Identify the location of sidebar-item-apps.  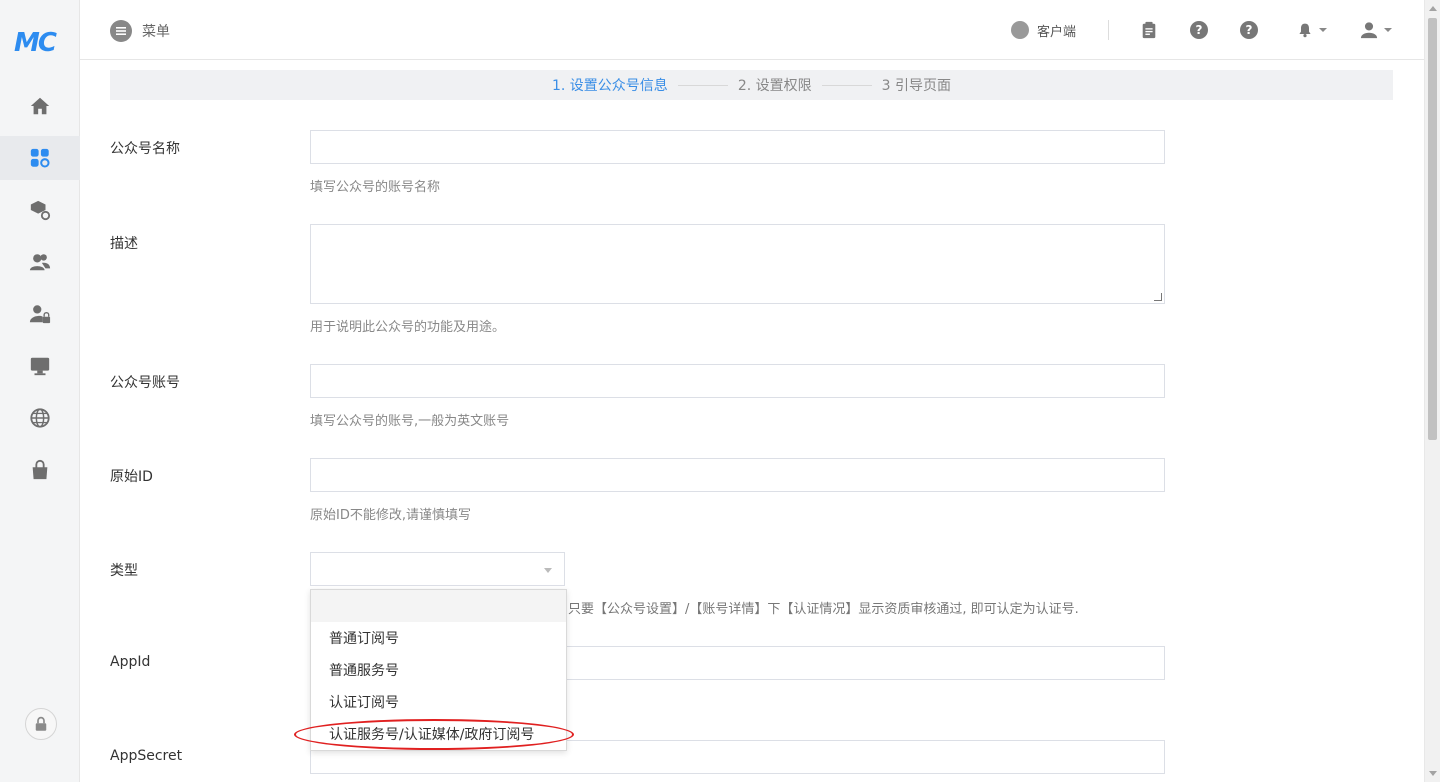
(40, 158).